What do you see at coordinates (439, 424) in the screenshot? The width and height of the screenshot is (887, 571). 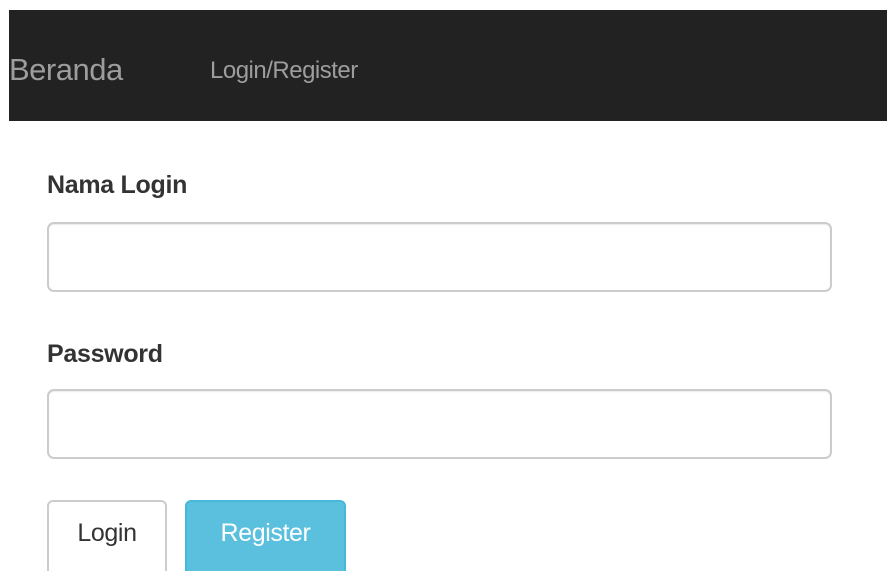 I see `password-input` at bounding box center [439, 424].